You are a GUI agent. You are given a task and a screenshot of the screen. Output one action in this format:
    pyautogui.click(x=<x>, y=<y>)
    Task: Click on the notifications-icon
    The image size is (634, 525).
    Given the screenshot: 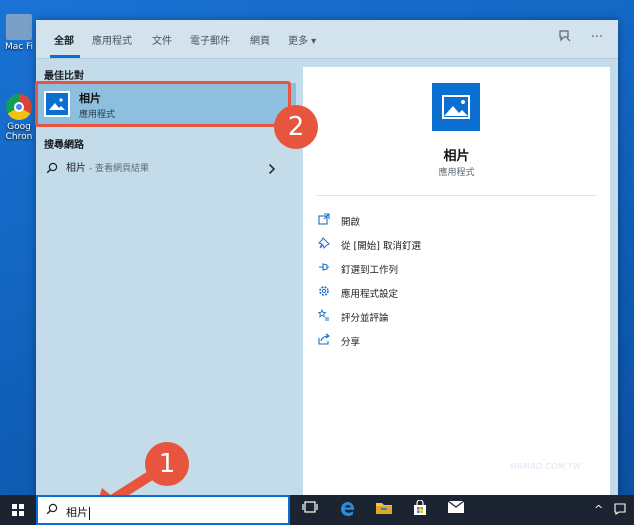 What is the action you would take?
    pyautogui.click(x=620, y=510)
    